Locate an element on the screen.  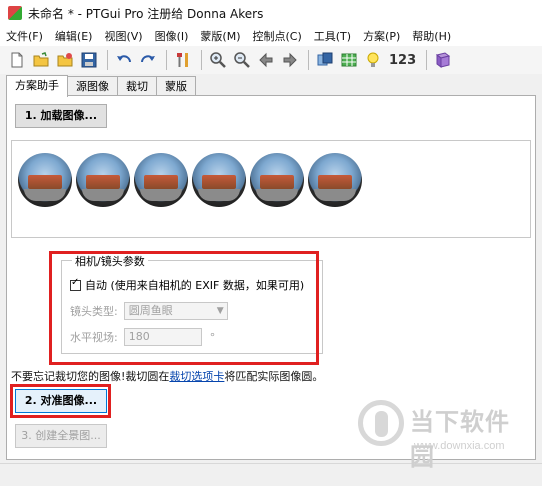
tab-project-assistant: 方案助手 is located at coordinates (37, 86).